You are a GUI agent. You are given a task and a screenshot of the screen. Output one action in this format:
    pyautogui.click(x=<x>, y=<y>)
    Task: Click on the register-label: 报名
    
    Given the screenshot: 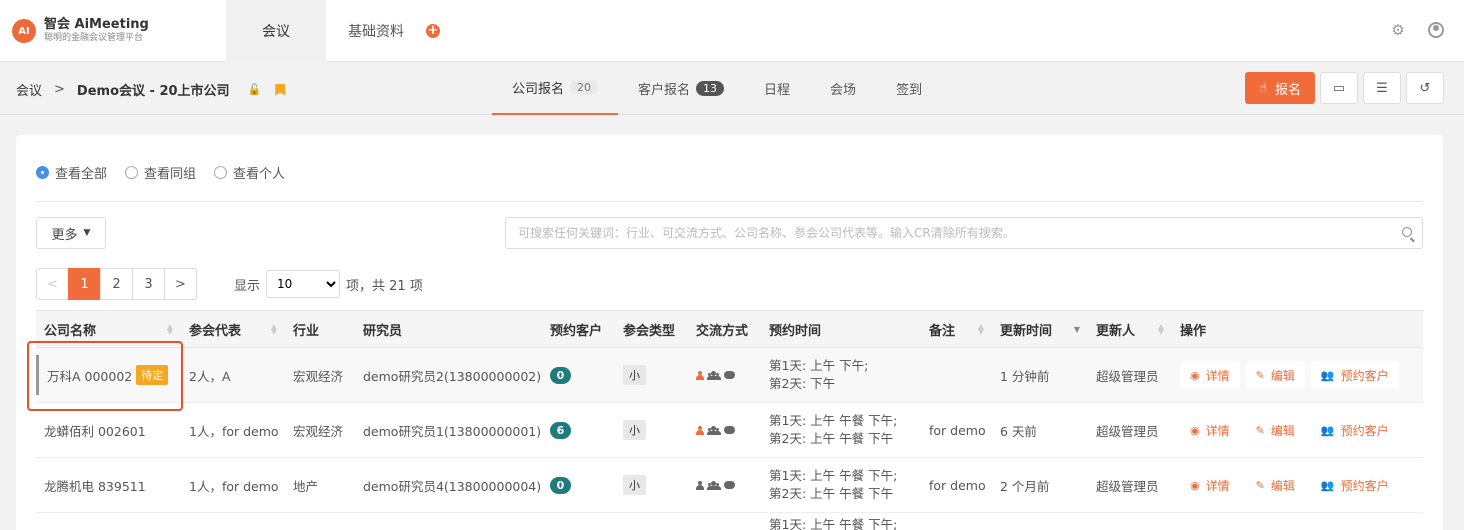 What is the action you would take?
    pyautogui.click(x=1287, y=90)
    